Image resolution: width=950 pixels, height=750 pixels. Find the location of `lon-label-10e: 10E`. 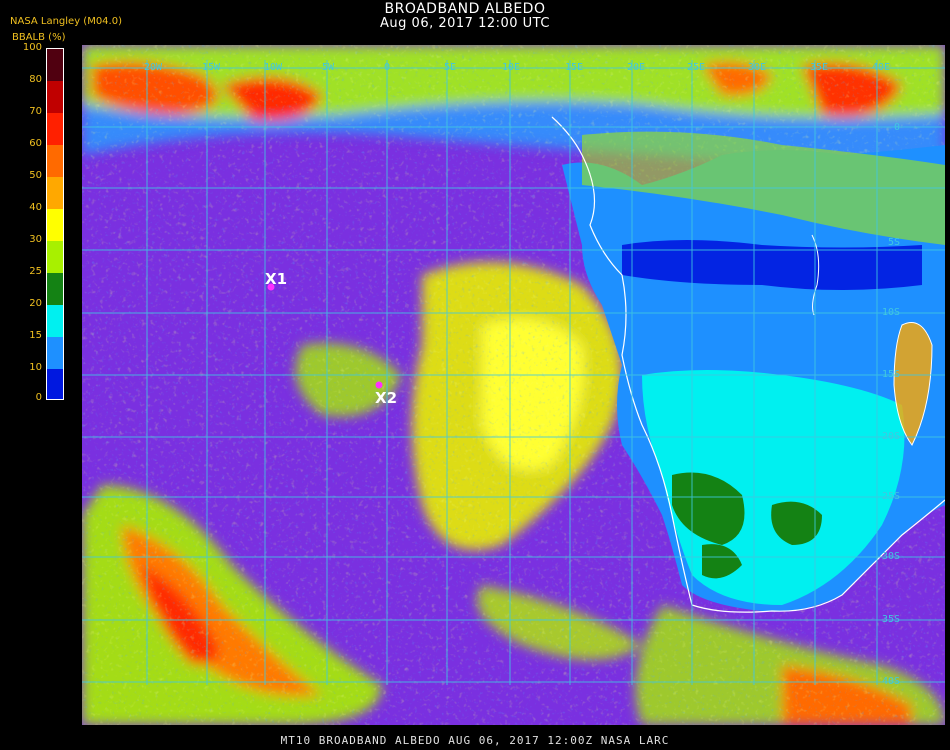

lon-label-10e: 10E is located at coordinates (511, 67).